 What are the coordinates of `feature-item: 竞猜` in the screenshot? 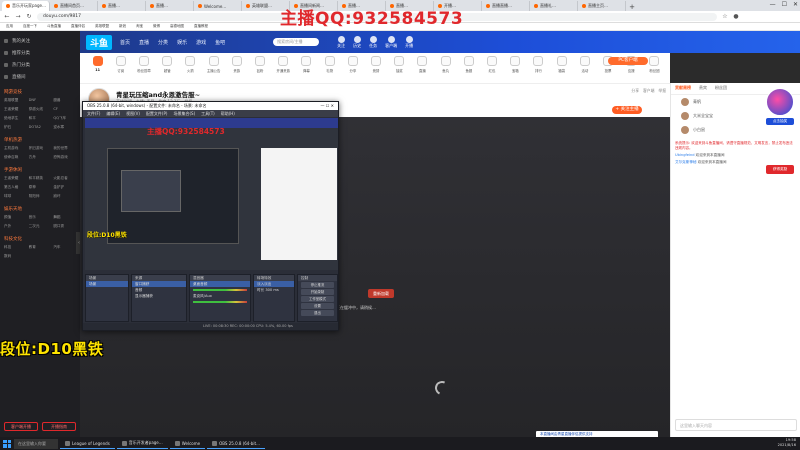 It's located at (375, 64).